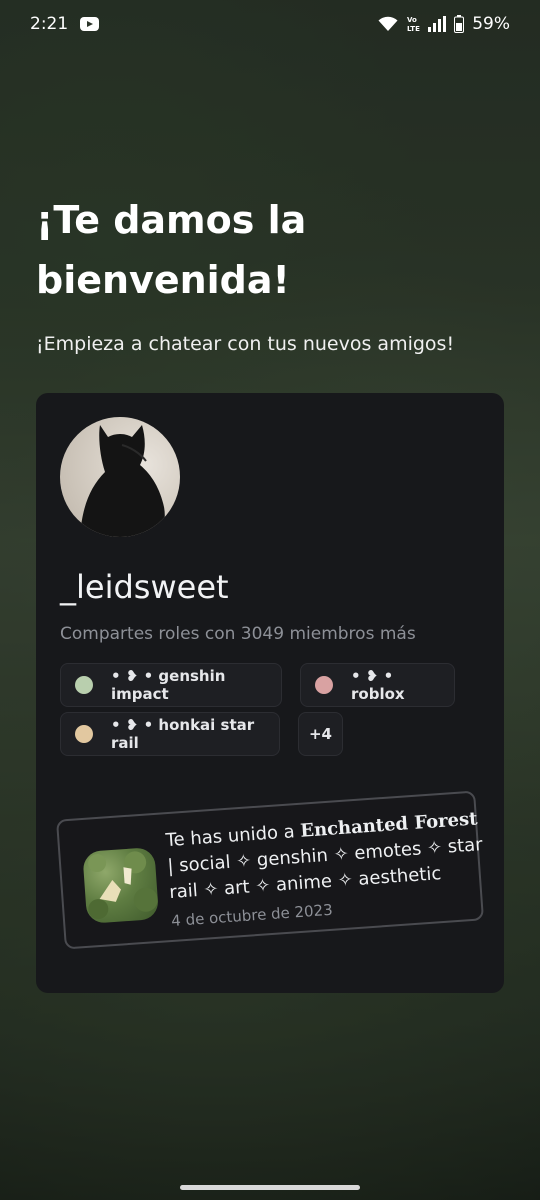 This screenshot has height=1200, width=540. Describe the element at coordinates (121, 885) in the screenshot. I see `server-icon` at that location.